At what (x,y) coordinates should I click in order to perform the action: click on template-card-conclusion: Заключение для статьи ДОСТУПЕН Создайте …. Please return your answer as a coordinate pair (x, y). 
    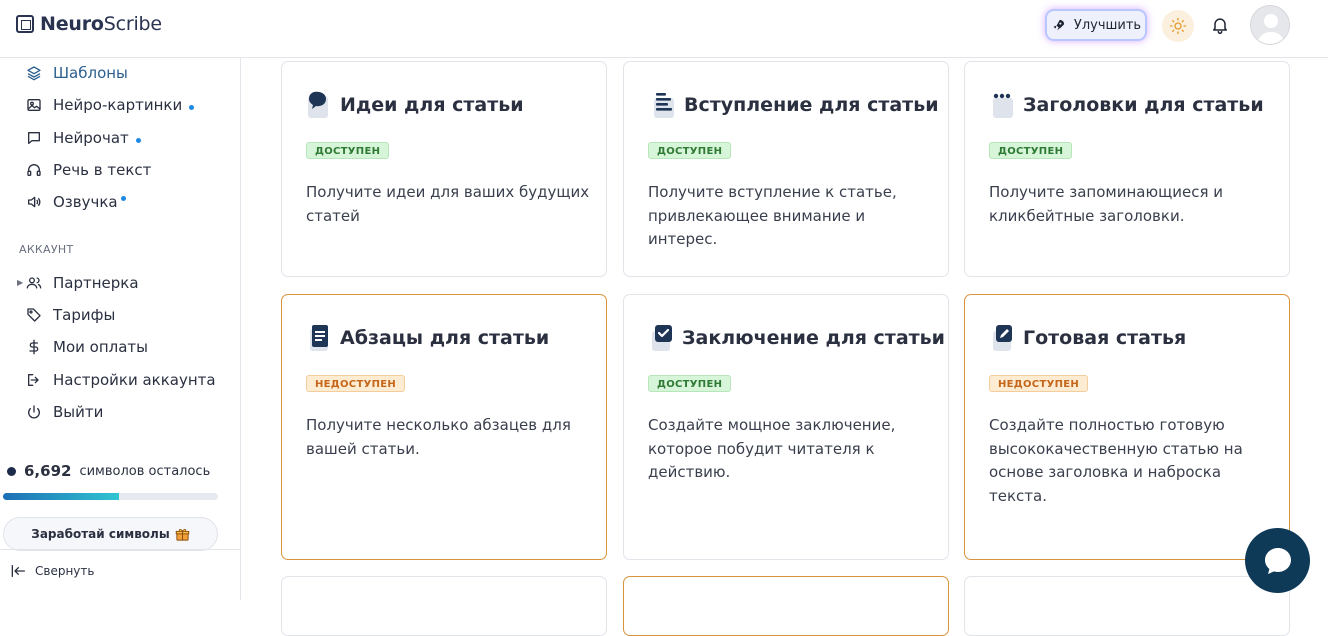
    Looking at the image, I should click on (786, 427).